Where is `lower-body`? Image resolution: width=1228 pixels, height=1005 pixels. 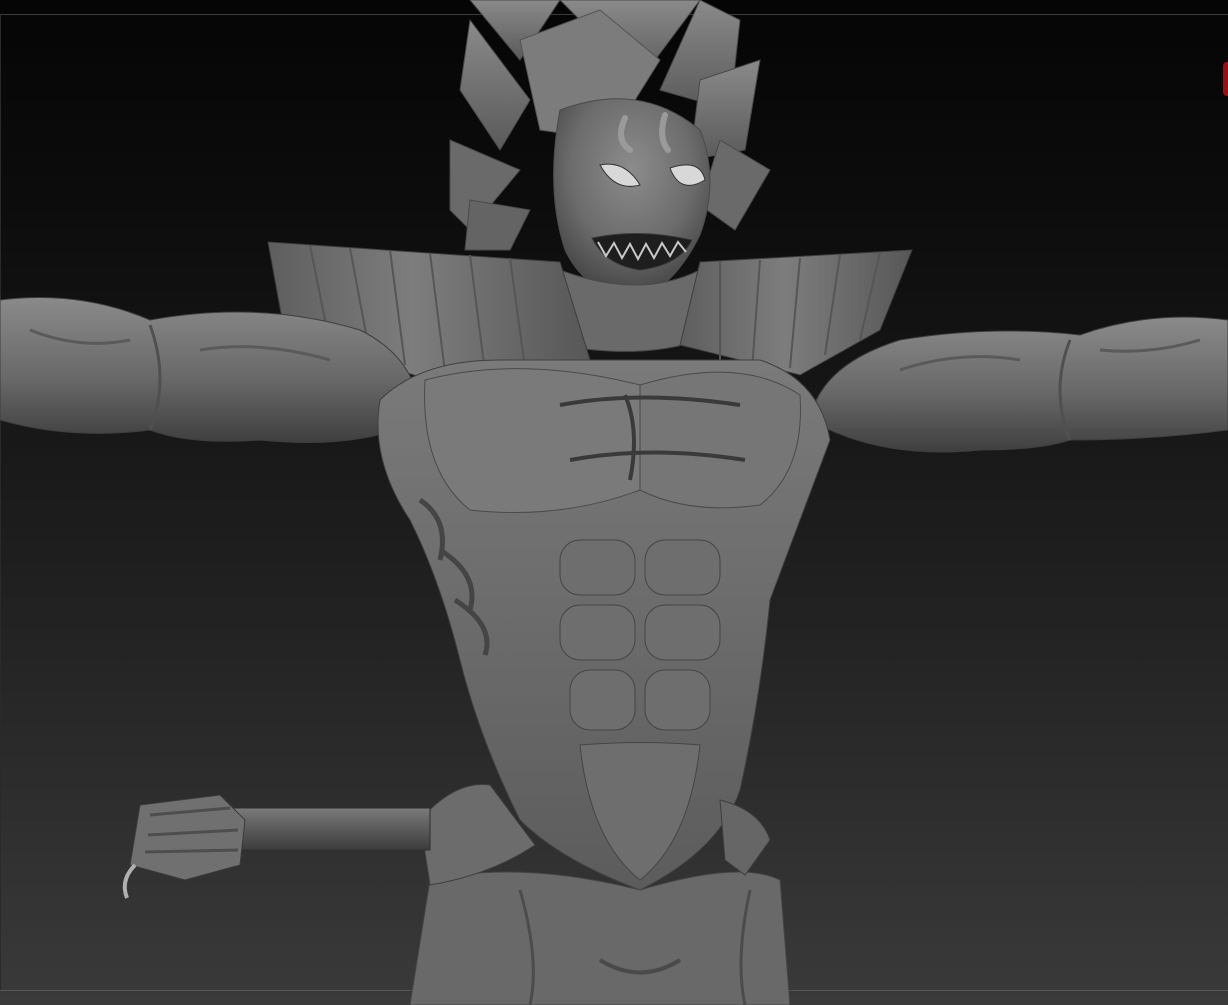 lower-body is located at coordinates (600, 938).